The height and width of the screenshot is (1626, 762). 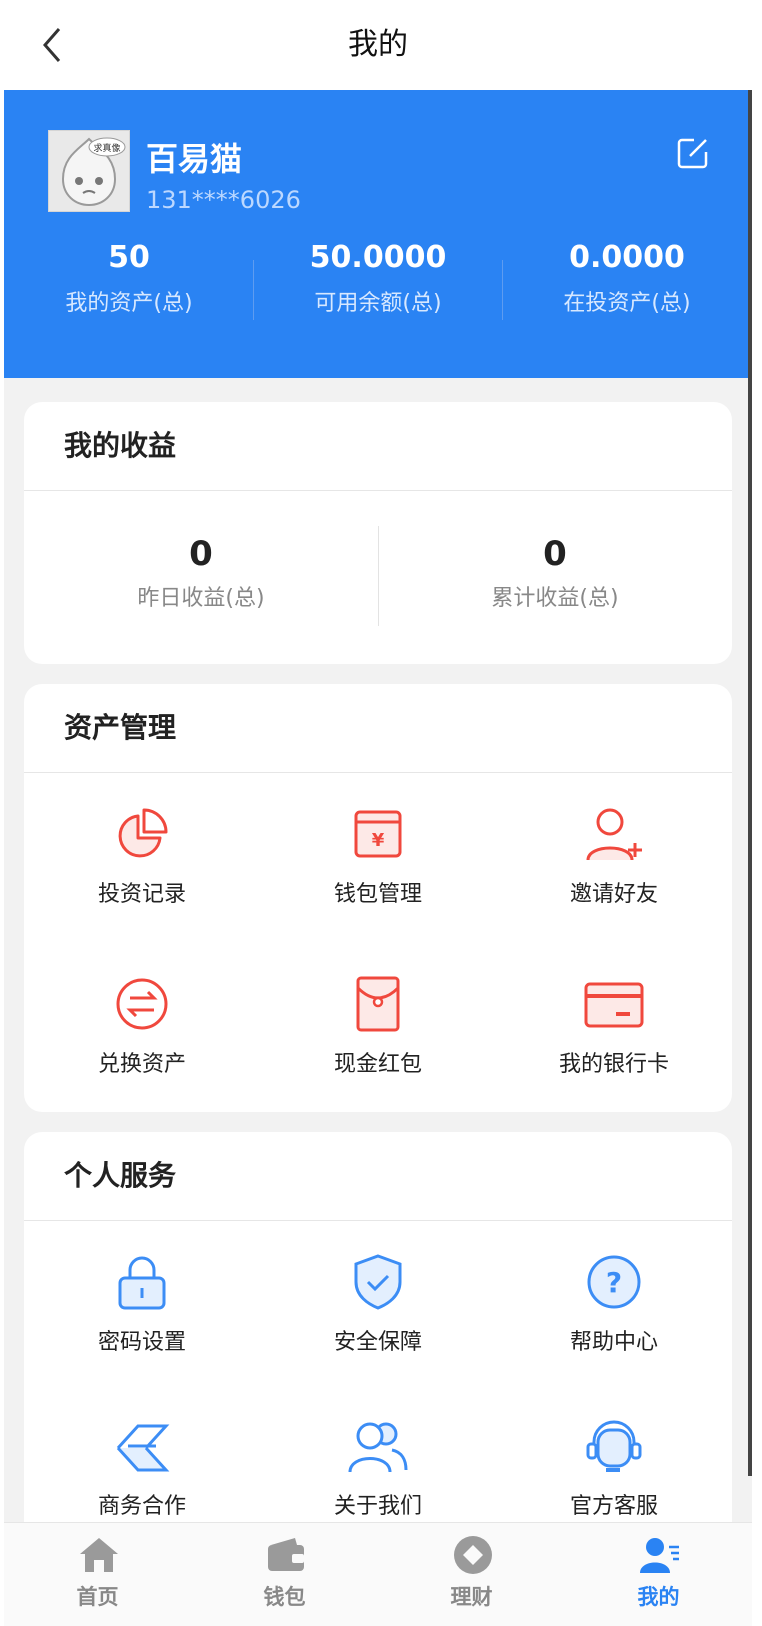 I want to click on lock-icon, so click(x=142, y=1283).